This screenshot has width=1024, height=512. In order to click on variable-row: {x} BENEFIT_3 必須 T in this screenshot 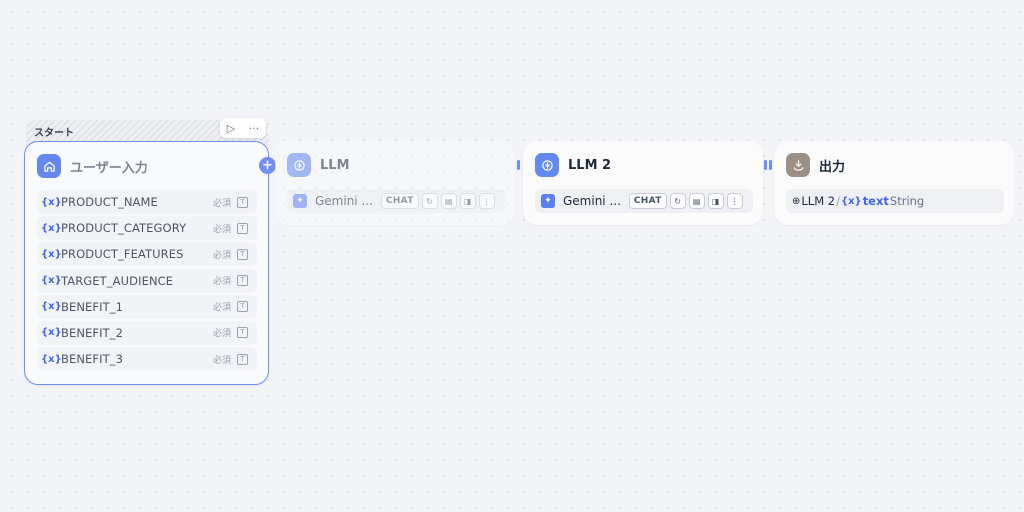, I will do `click(147, 359)`.